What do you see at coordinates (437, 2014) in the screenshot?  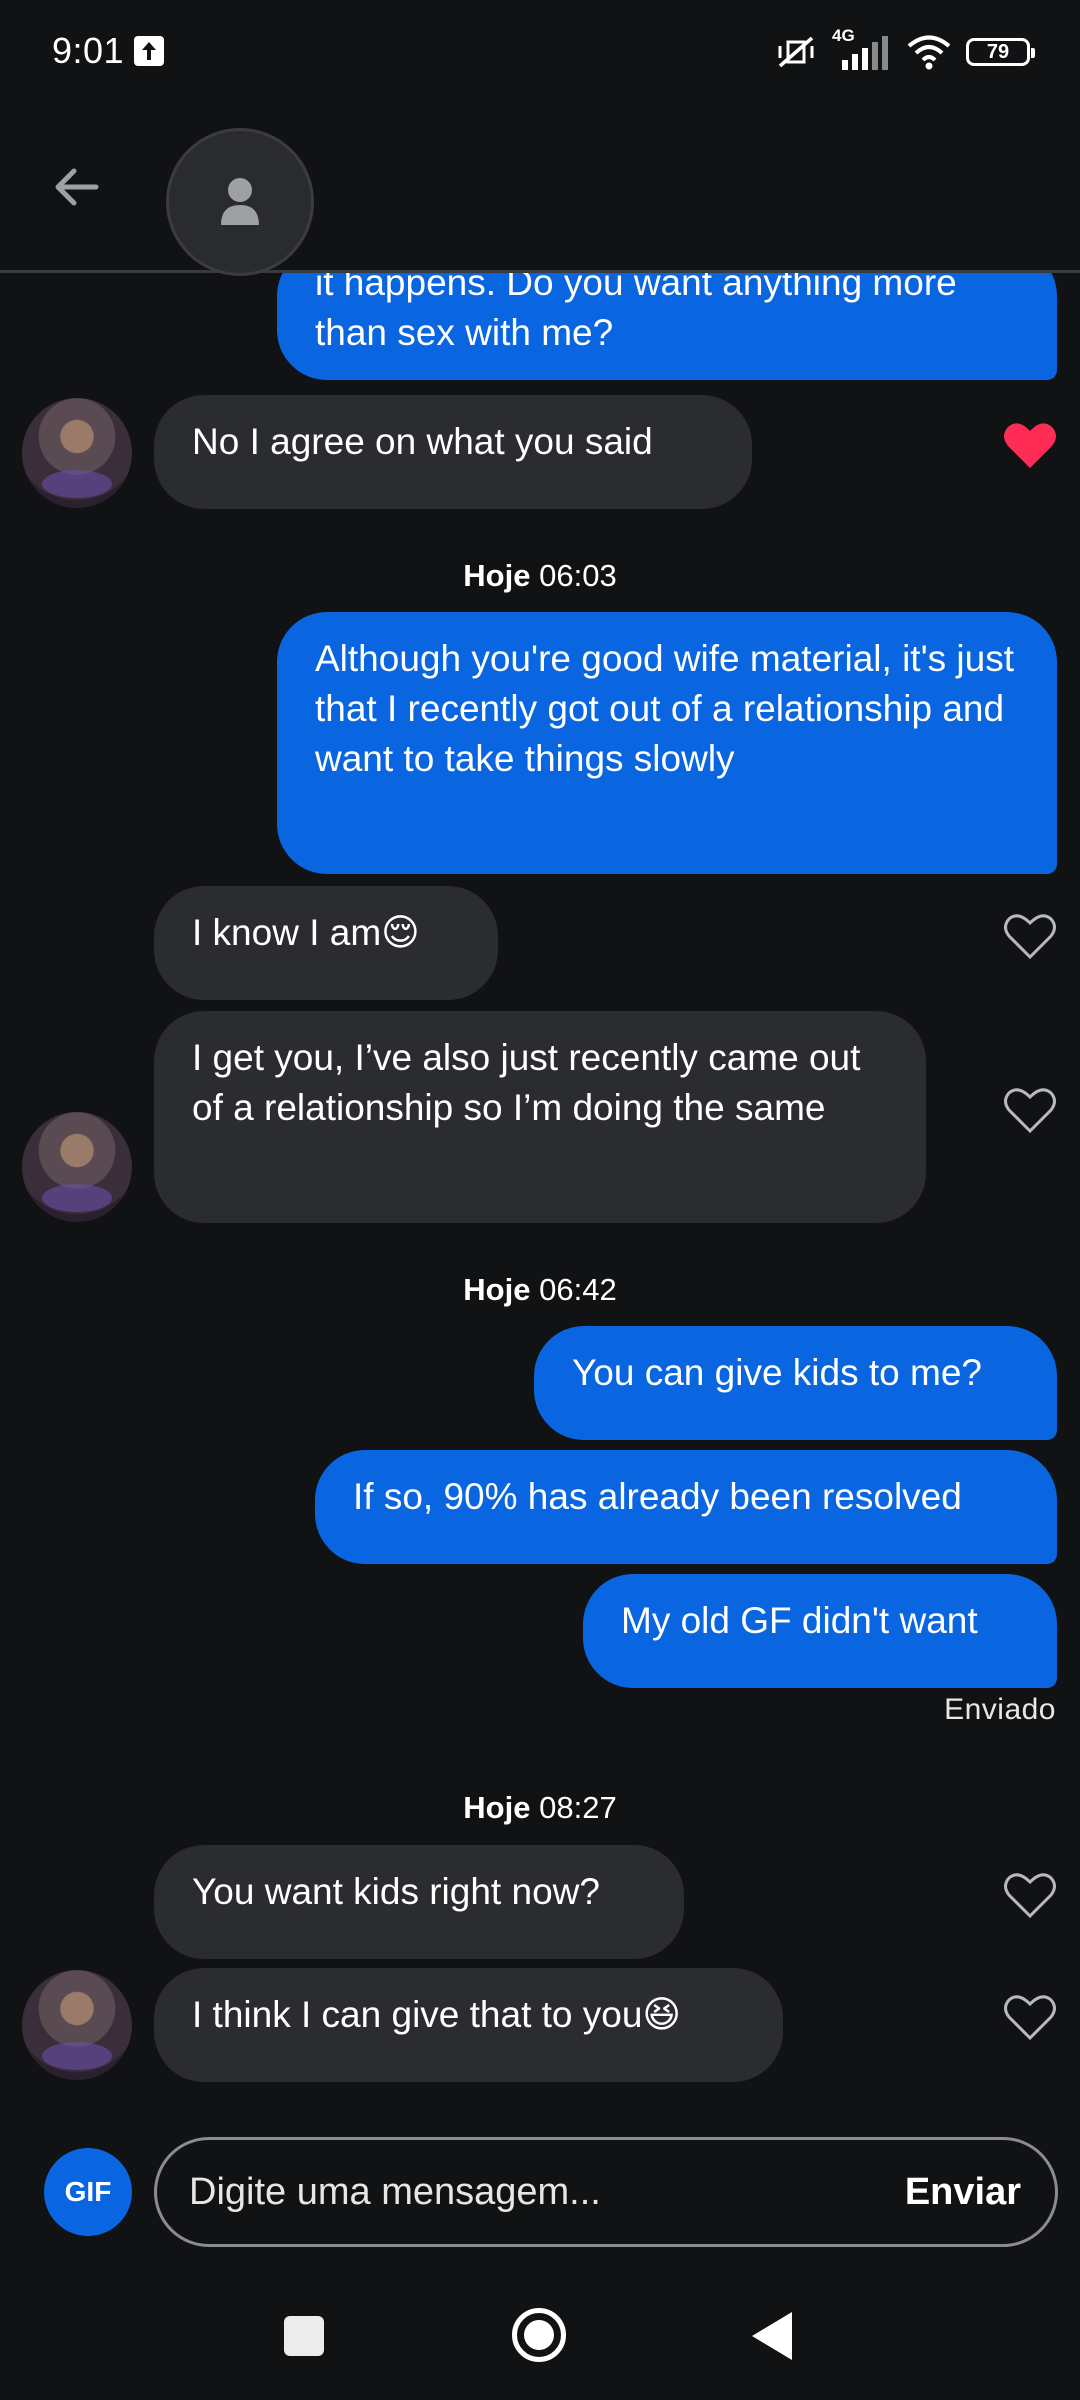 I see `message-text: I think I can give that to you😆` at bounding box center [437, 2014].